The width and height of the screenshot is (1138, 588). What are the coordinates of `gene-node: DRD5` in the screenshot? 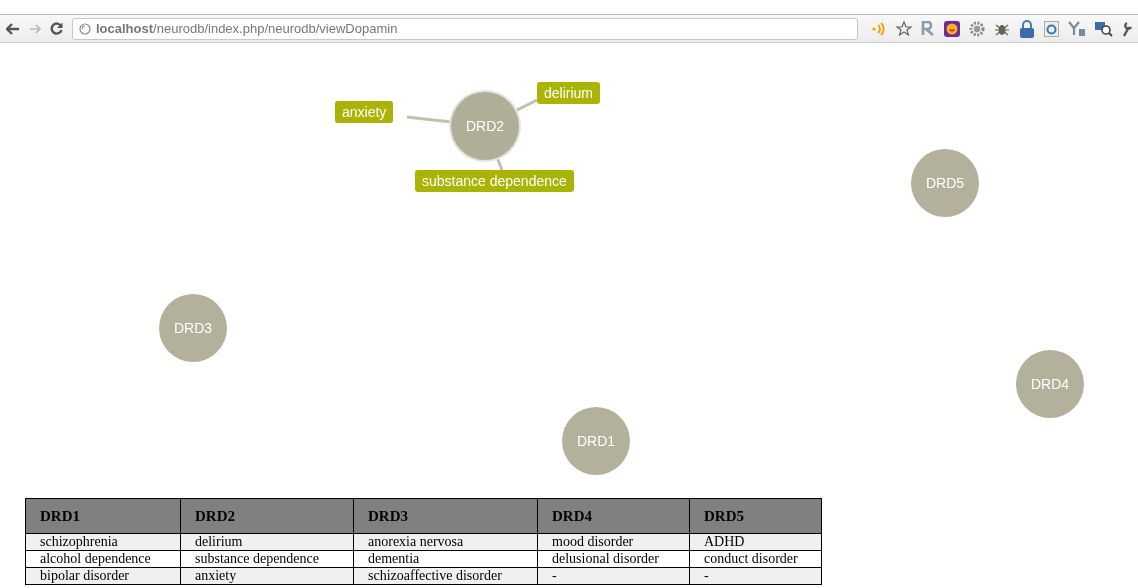 It's located at (945, 183).